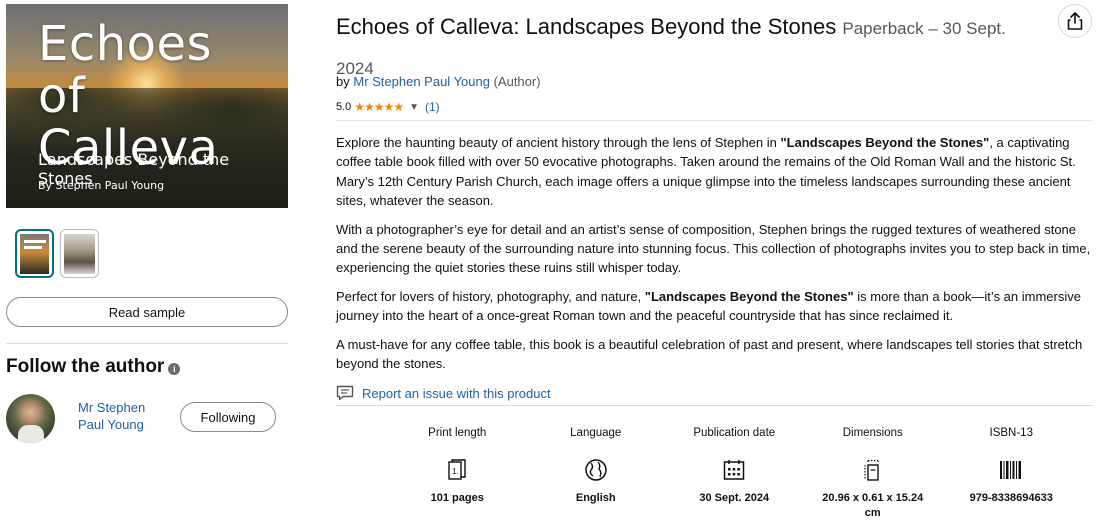 The image size is (1100, 528). I want to click on detail-label: Dimensions, so click(872, 433).